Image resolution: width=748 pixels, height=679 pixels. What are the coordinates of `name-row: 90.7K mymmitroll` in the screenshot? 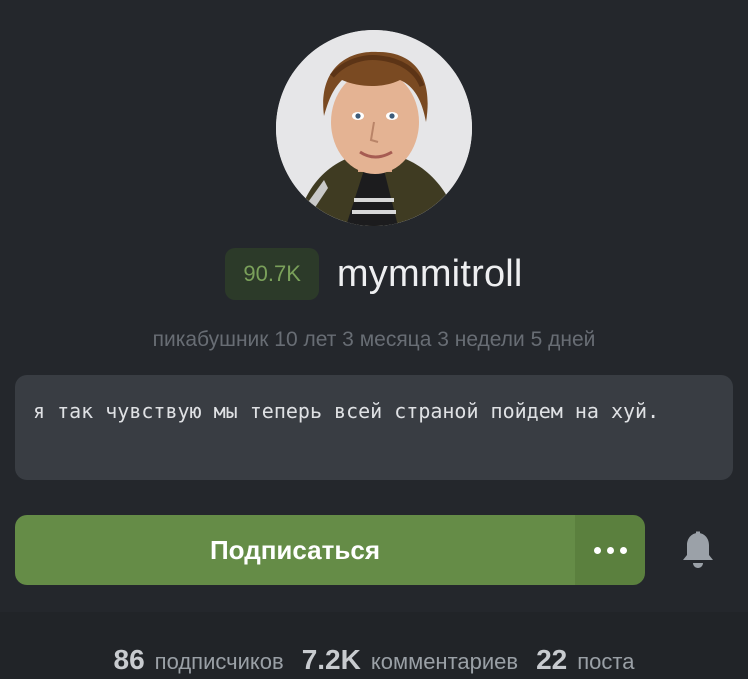 It's located at (374, 274).